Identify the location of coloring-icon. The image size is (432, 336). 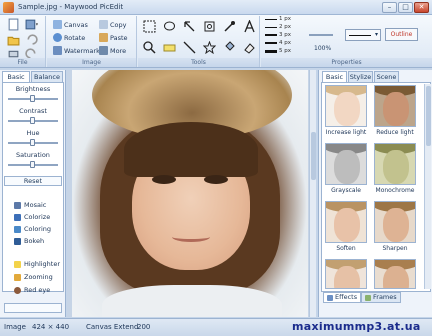
(17, 229).